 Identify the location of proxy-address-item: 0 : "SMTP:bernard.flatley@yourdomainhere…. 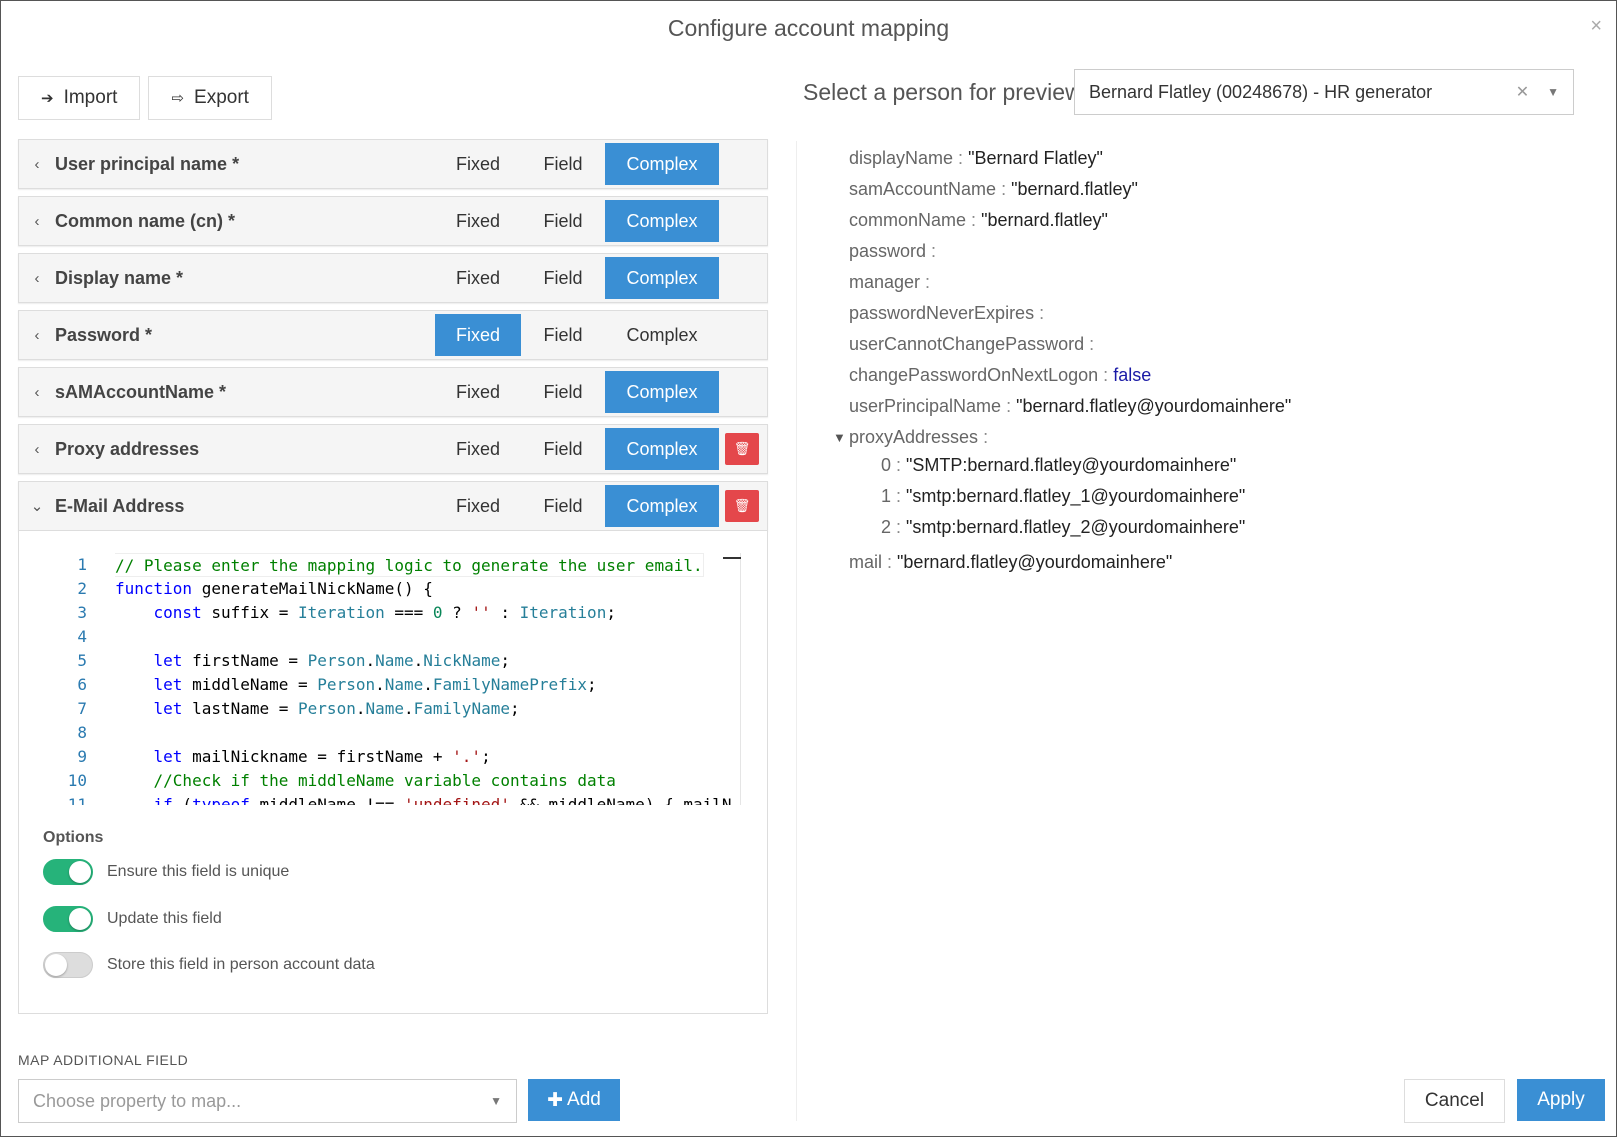
(1059, 465).